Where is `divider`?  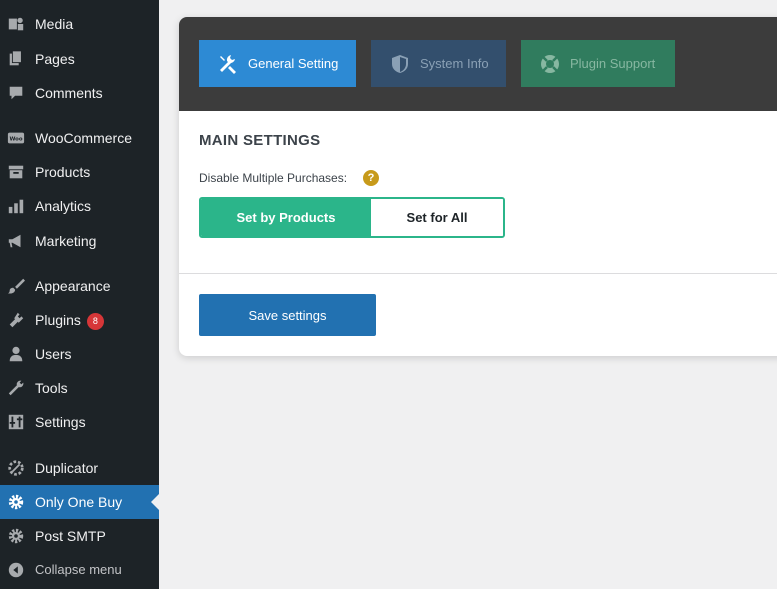
divider is located at coordinates (478, 273).